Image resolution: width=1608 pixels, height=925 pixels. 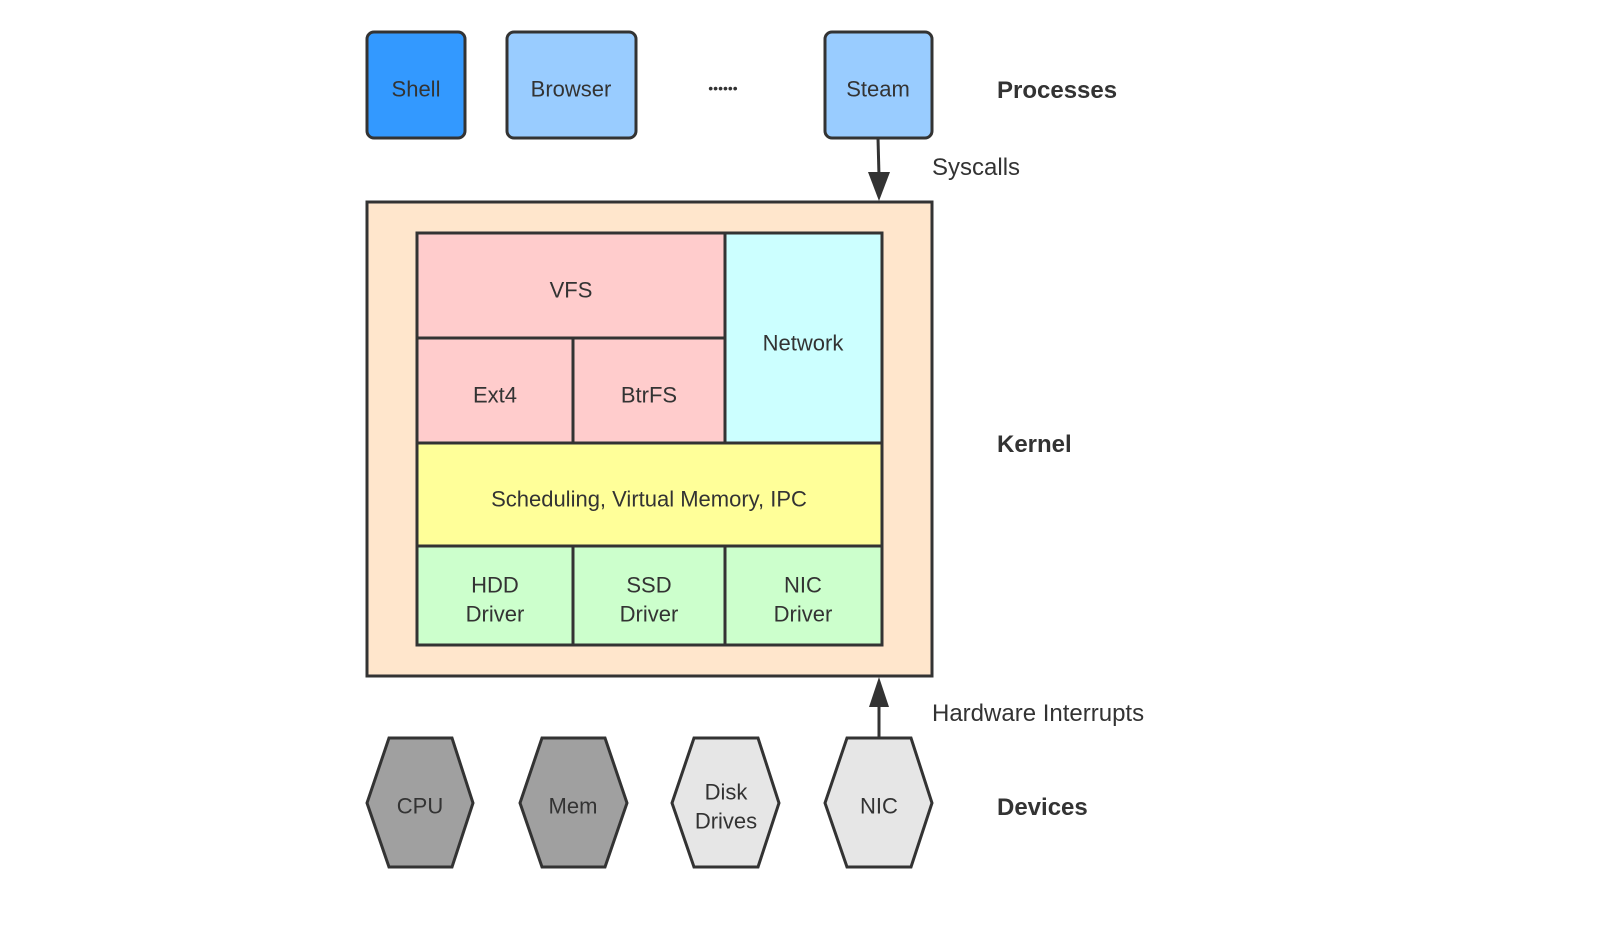 What do you see at coordinates (420, 806) in the screenshot?
I see `device-cpu-label: CPU` at bounding box center [420, 806].